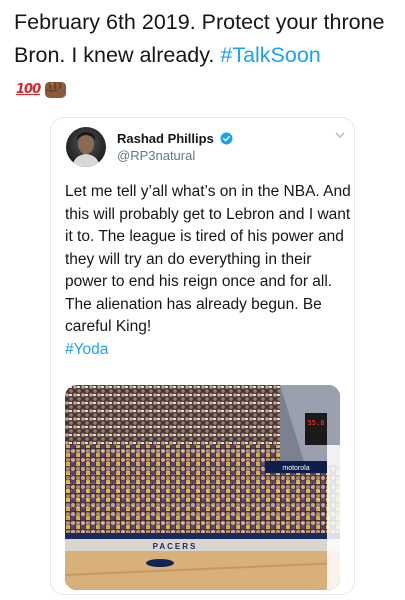 The image size is (405, 600). I want to click on author-handle: @RP3natural, so click(156, 155).